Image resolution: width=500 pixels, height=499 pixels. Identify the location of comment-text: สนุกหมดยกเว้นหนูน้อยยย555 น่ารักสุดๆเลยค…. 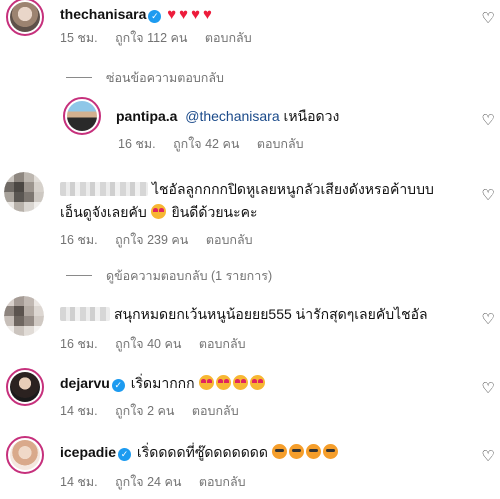
(271, 314).